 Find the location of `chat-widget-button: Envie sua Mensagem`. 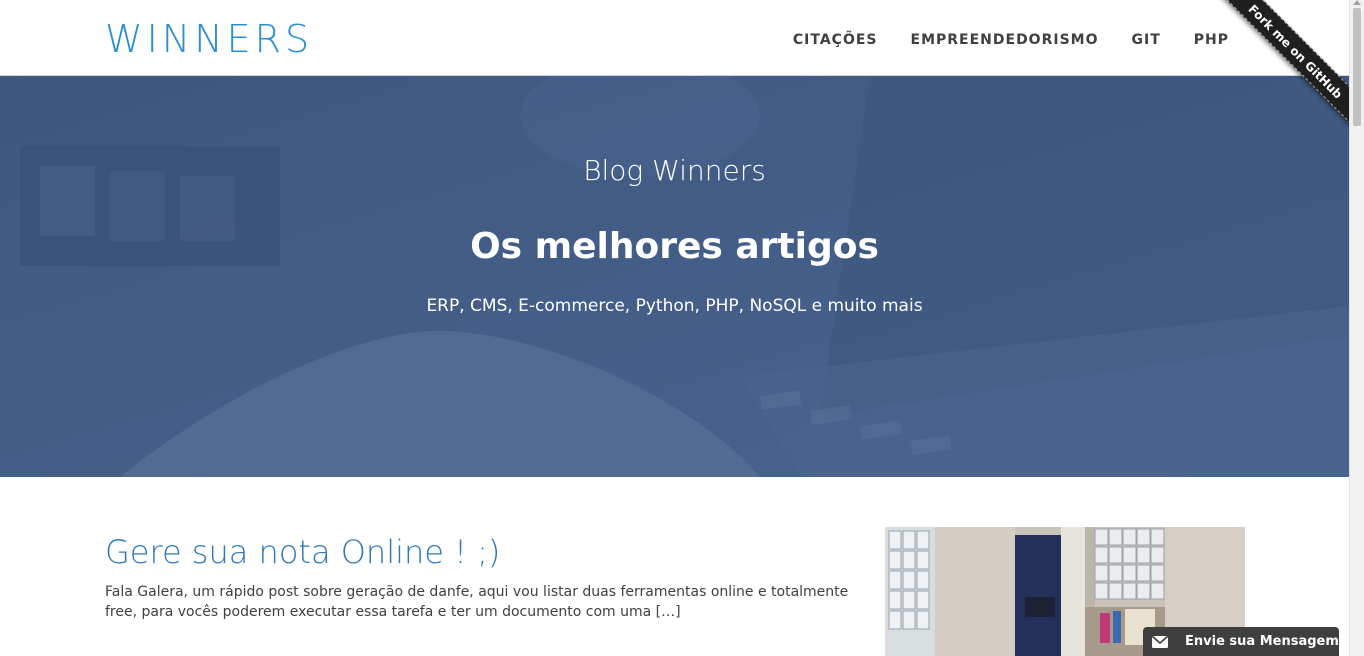

chat-widget-button: Envie sua Mensagem is located at coordinates (1241, 641).